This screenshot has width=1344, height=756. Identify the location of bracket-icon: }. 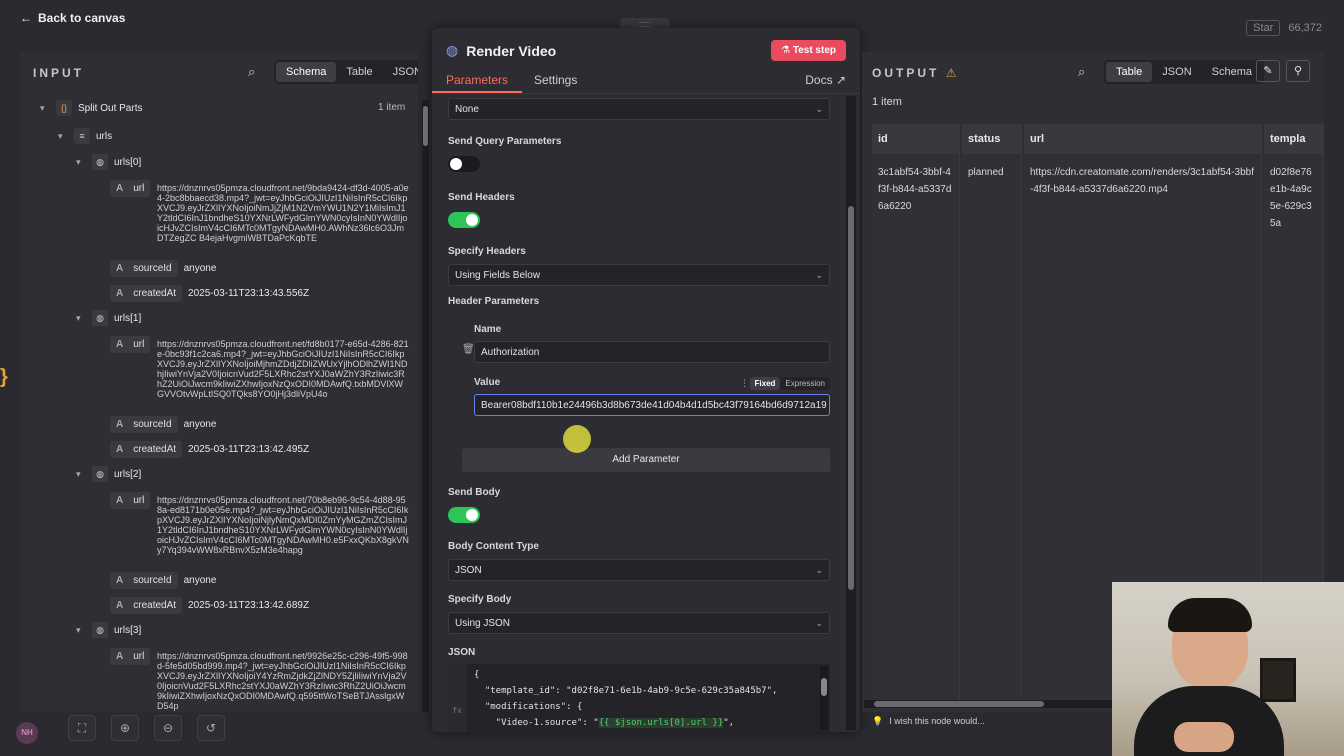
(4, 377).